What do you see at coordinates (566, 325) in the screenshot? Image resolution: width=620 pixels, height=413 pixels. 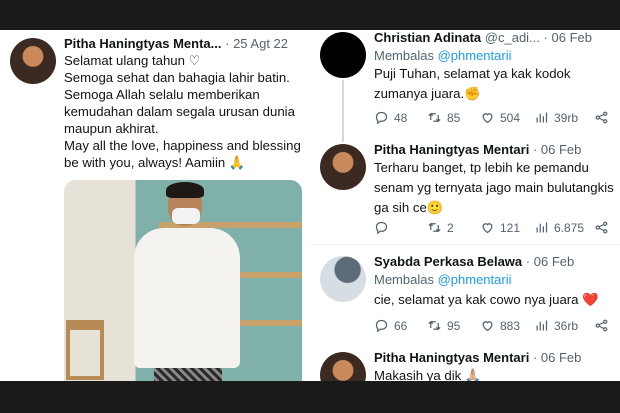 I see `views-count: 36rb` at bounding box center [566, 325].